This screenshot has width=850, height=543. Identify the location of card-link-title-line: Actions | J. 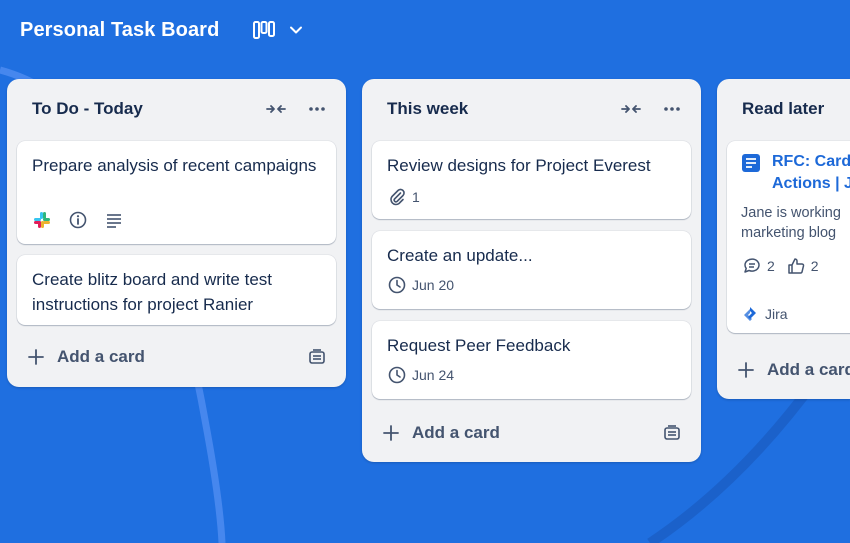
(811, 183).